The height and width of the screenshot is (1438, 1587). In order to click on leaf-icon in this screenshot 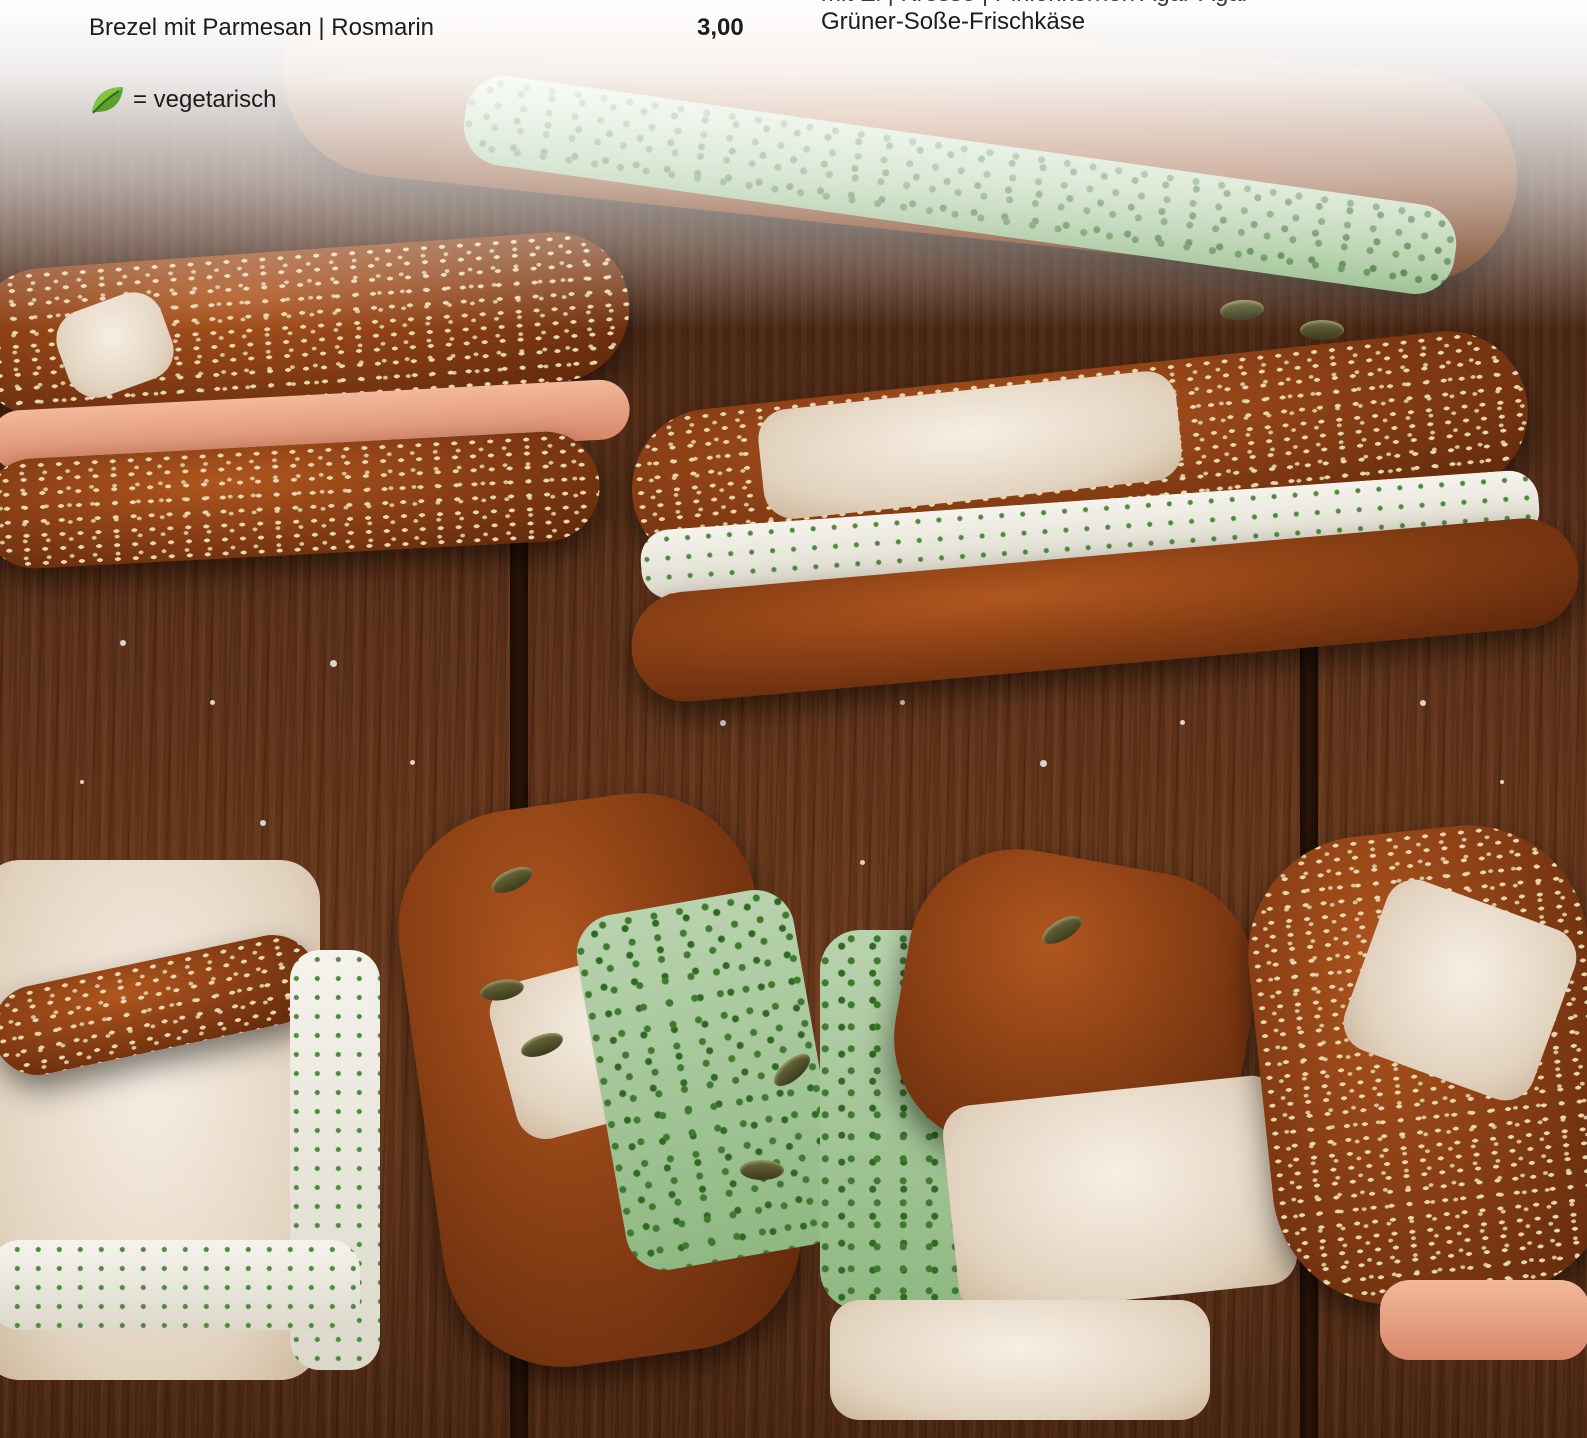, I will do `click(107, 100)`.